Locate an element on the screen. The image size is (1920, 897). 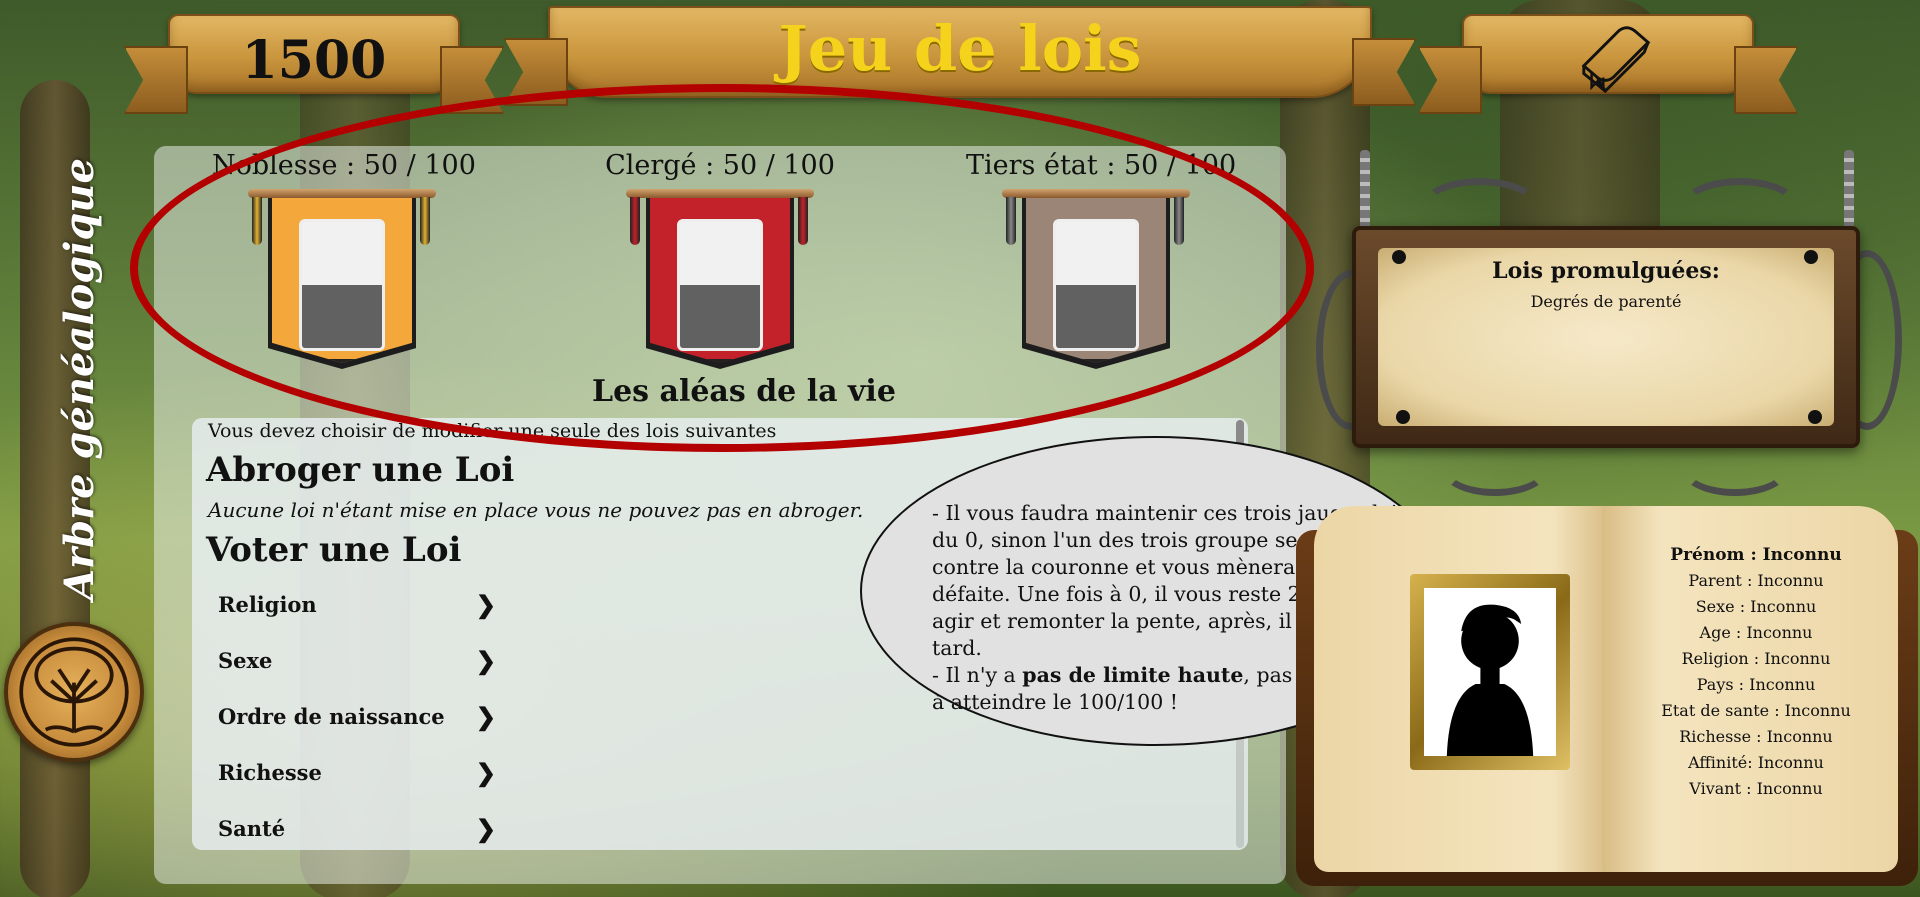
book-left-page is located at coordinates (1462, 689).